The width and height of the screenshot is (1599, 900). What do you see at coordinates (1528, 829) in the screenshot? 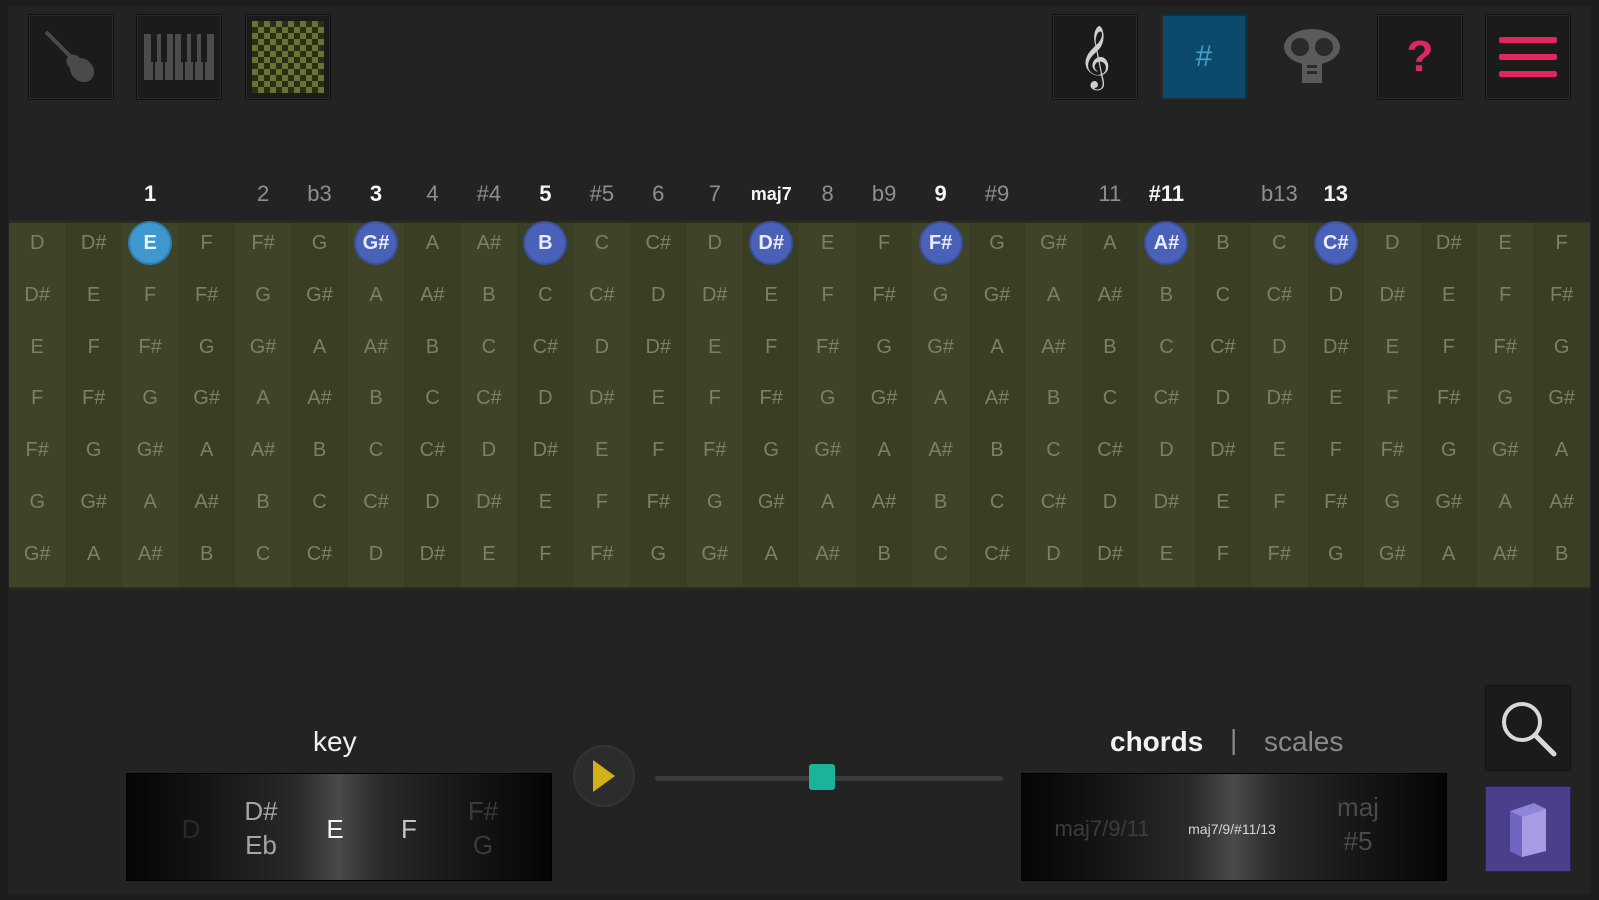
I see `book-button` at bounding box center [1528, 829].